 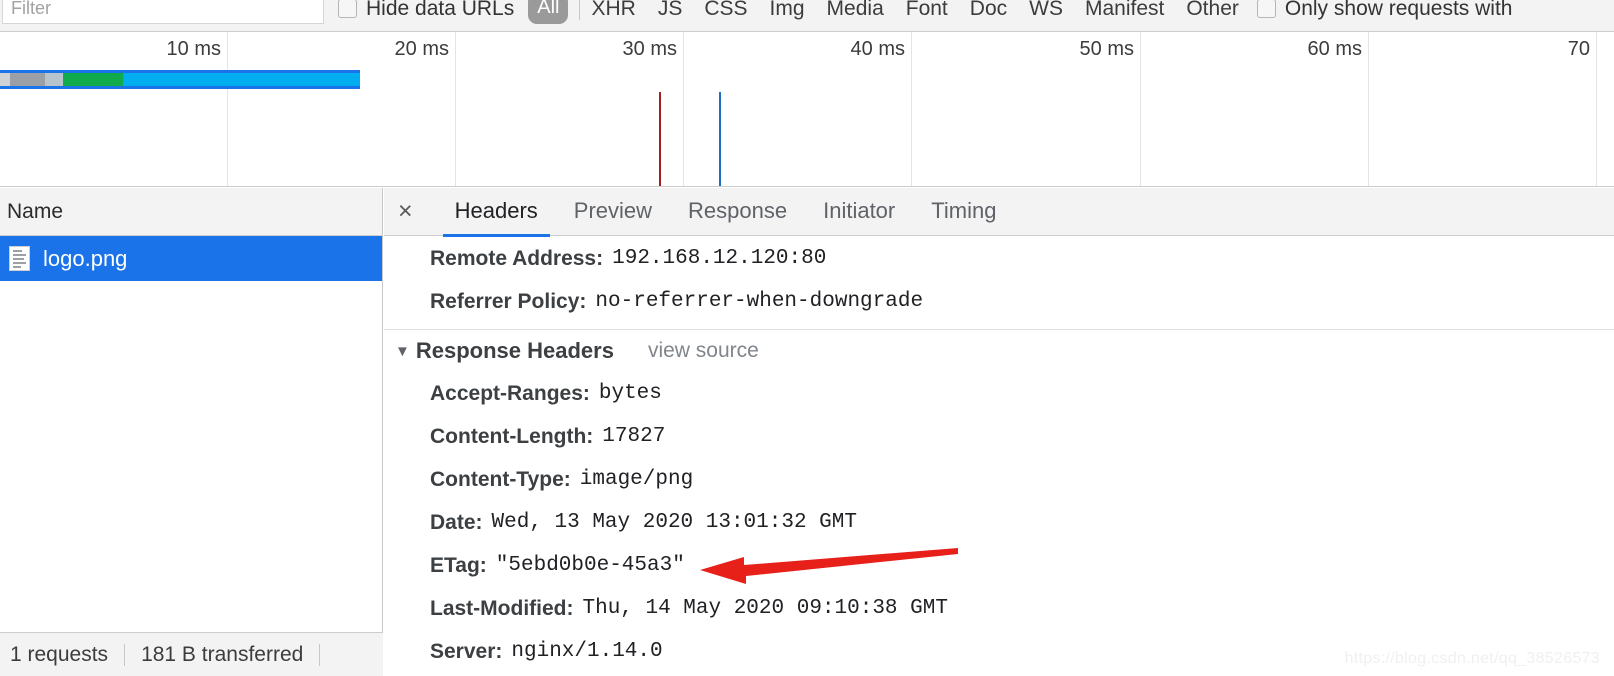 I want to click on header-key: Content-Length:, so click(x=512, y=436).